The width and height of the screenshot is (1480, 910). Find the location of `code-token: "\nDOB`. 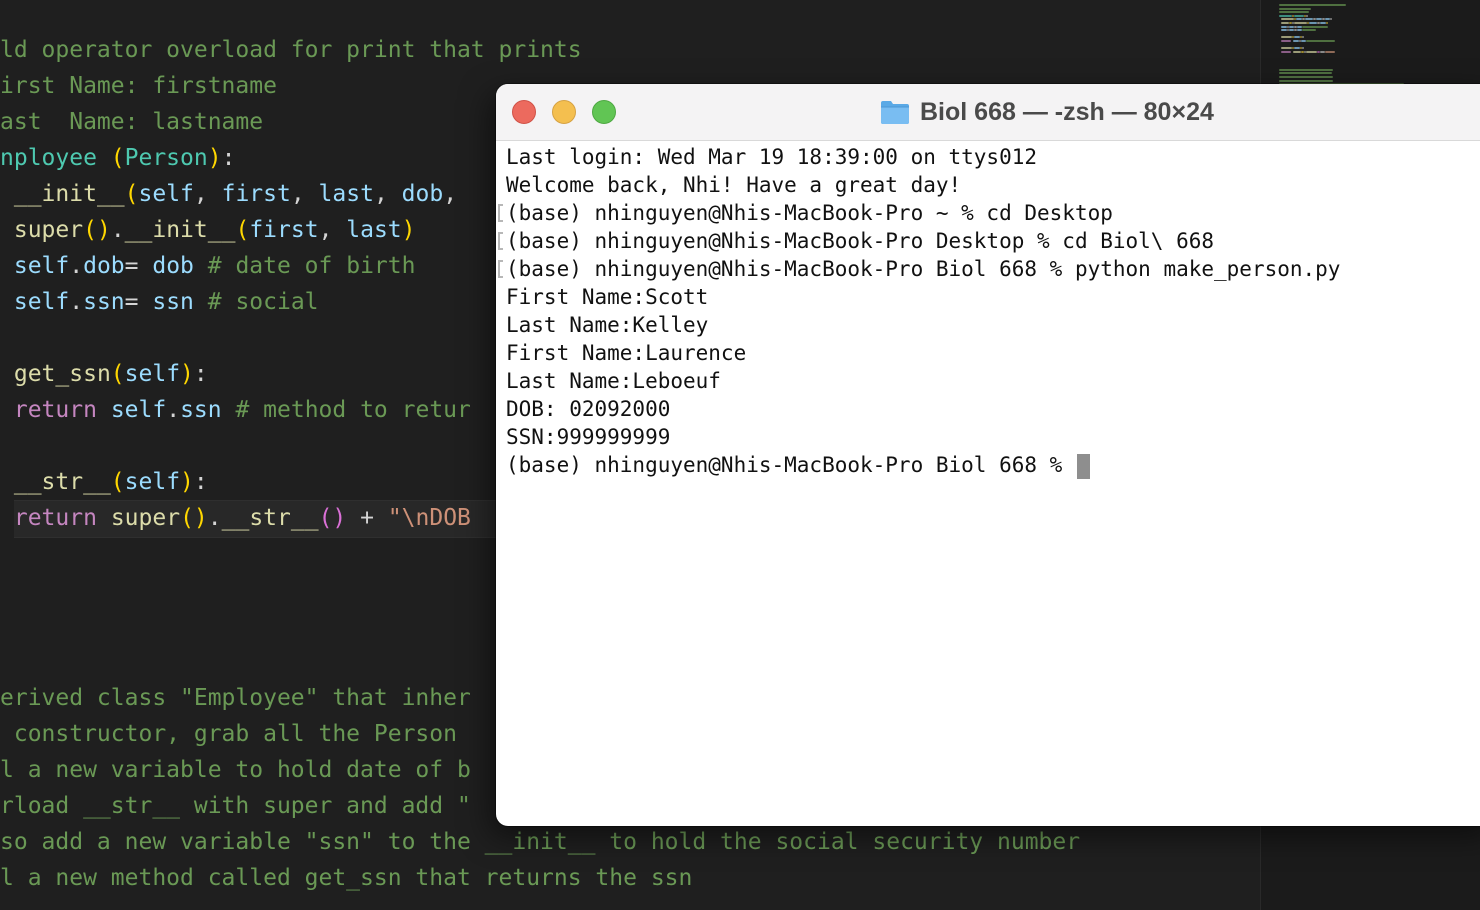

code-token: "\nDOB is located at coordinates (429, 518).